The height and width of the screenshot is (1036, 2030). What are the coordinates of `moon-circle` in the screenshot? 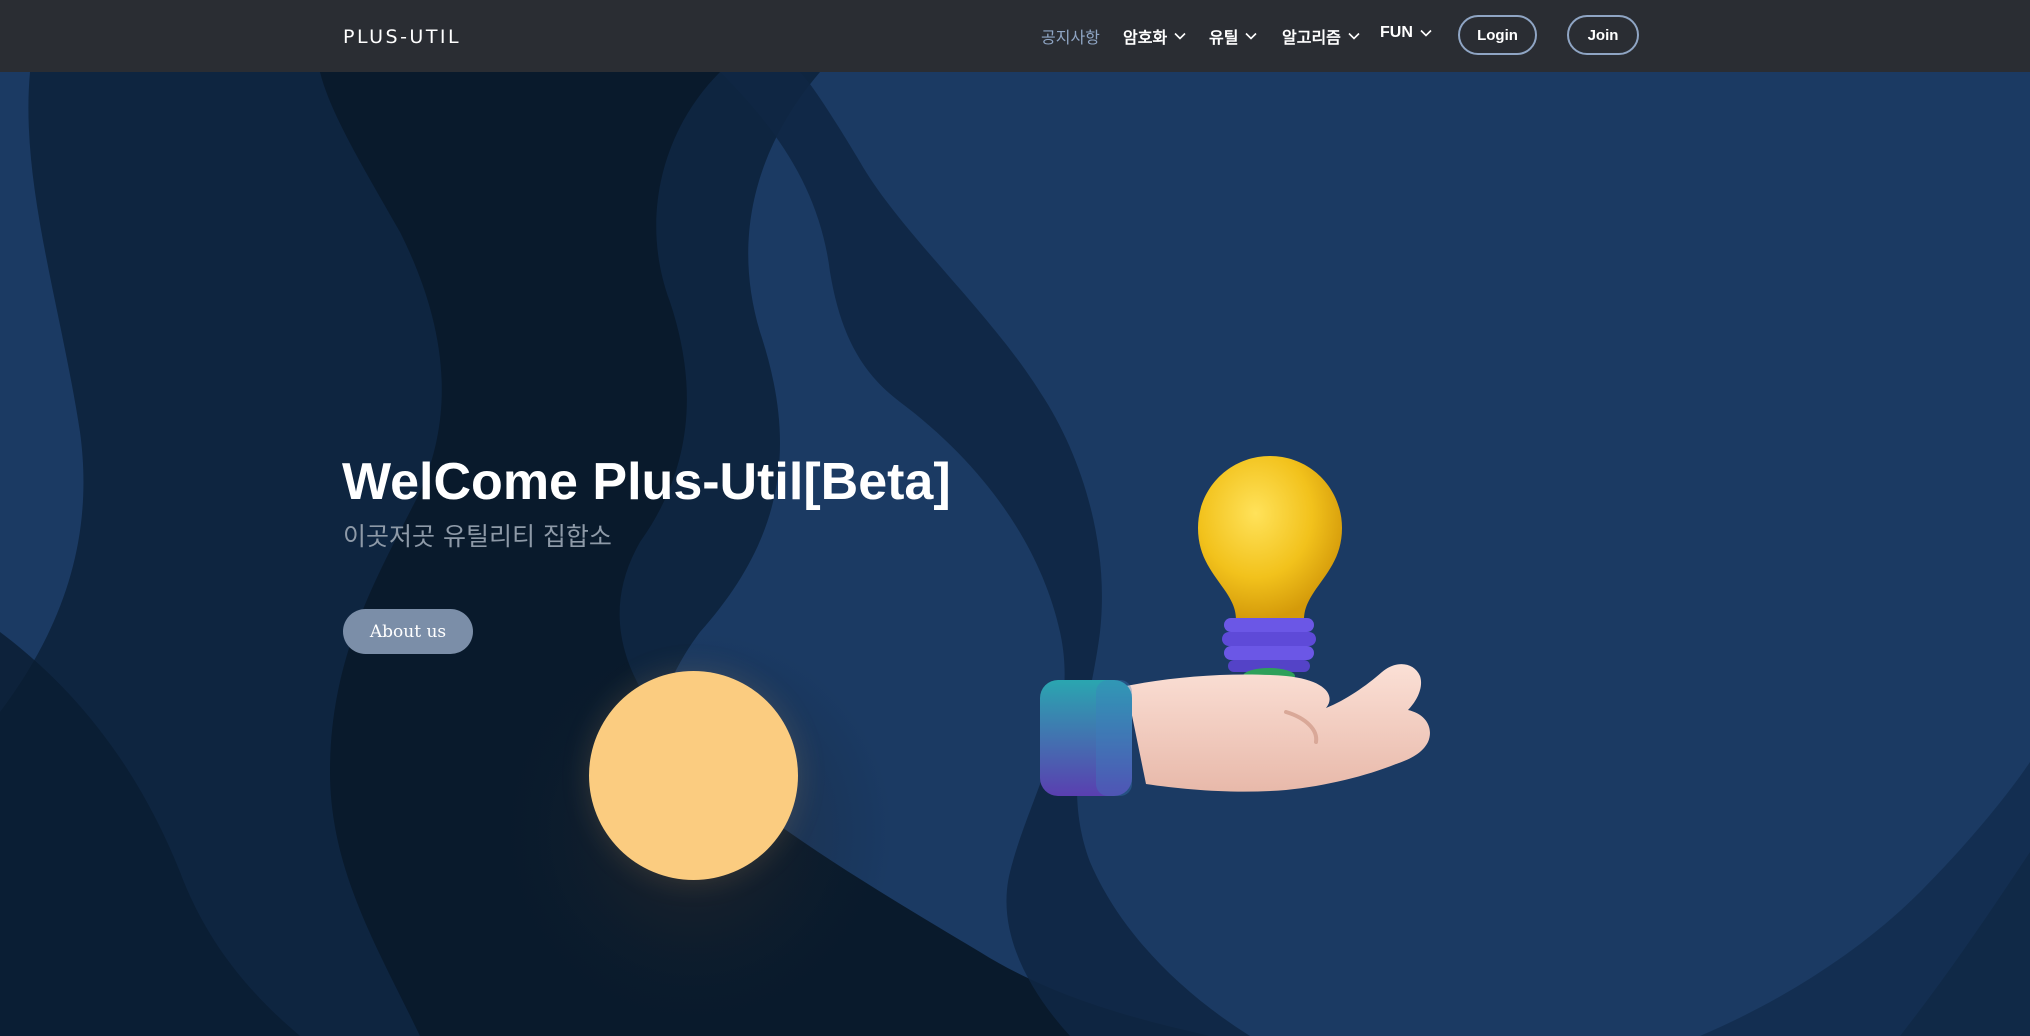 It's located at (693, 775).